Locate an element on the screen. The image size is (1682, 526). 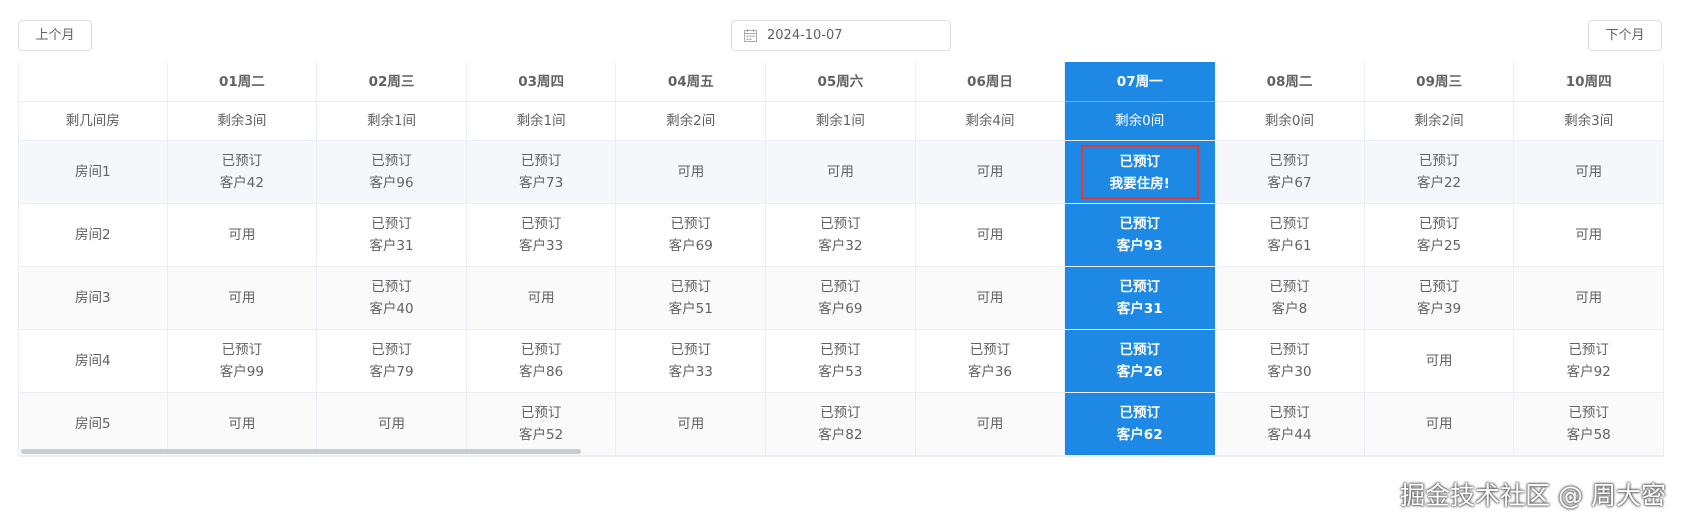
customer-name: 客户99 is located at coordinates (241, 372).